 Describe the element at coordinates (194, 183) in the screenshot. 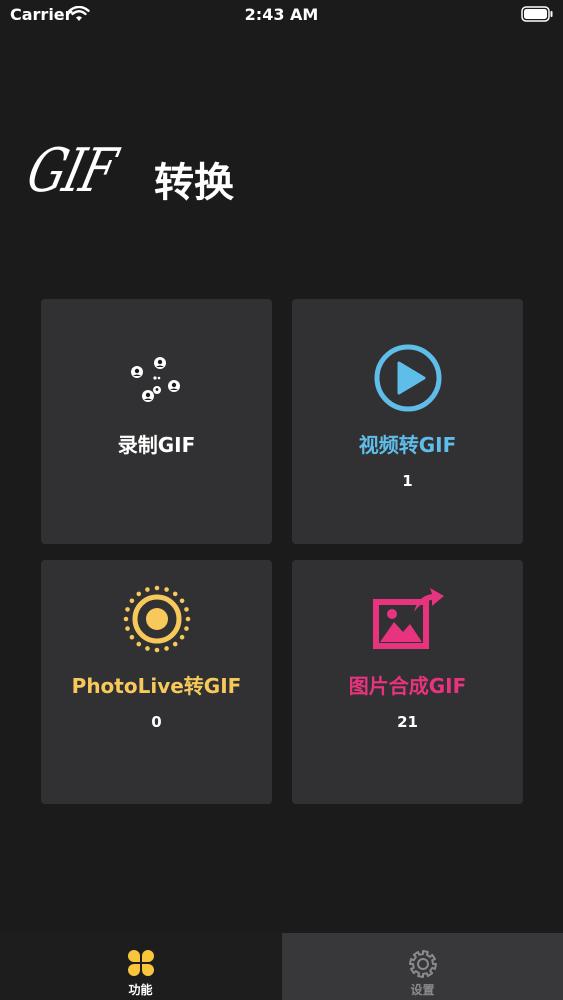

I see `app-title-cn: 转换` at that location.